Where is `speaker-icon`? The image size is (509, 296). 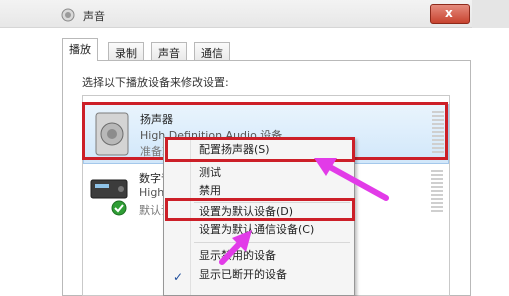 speaker-icon is located at coordinates (68, 15).